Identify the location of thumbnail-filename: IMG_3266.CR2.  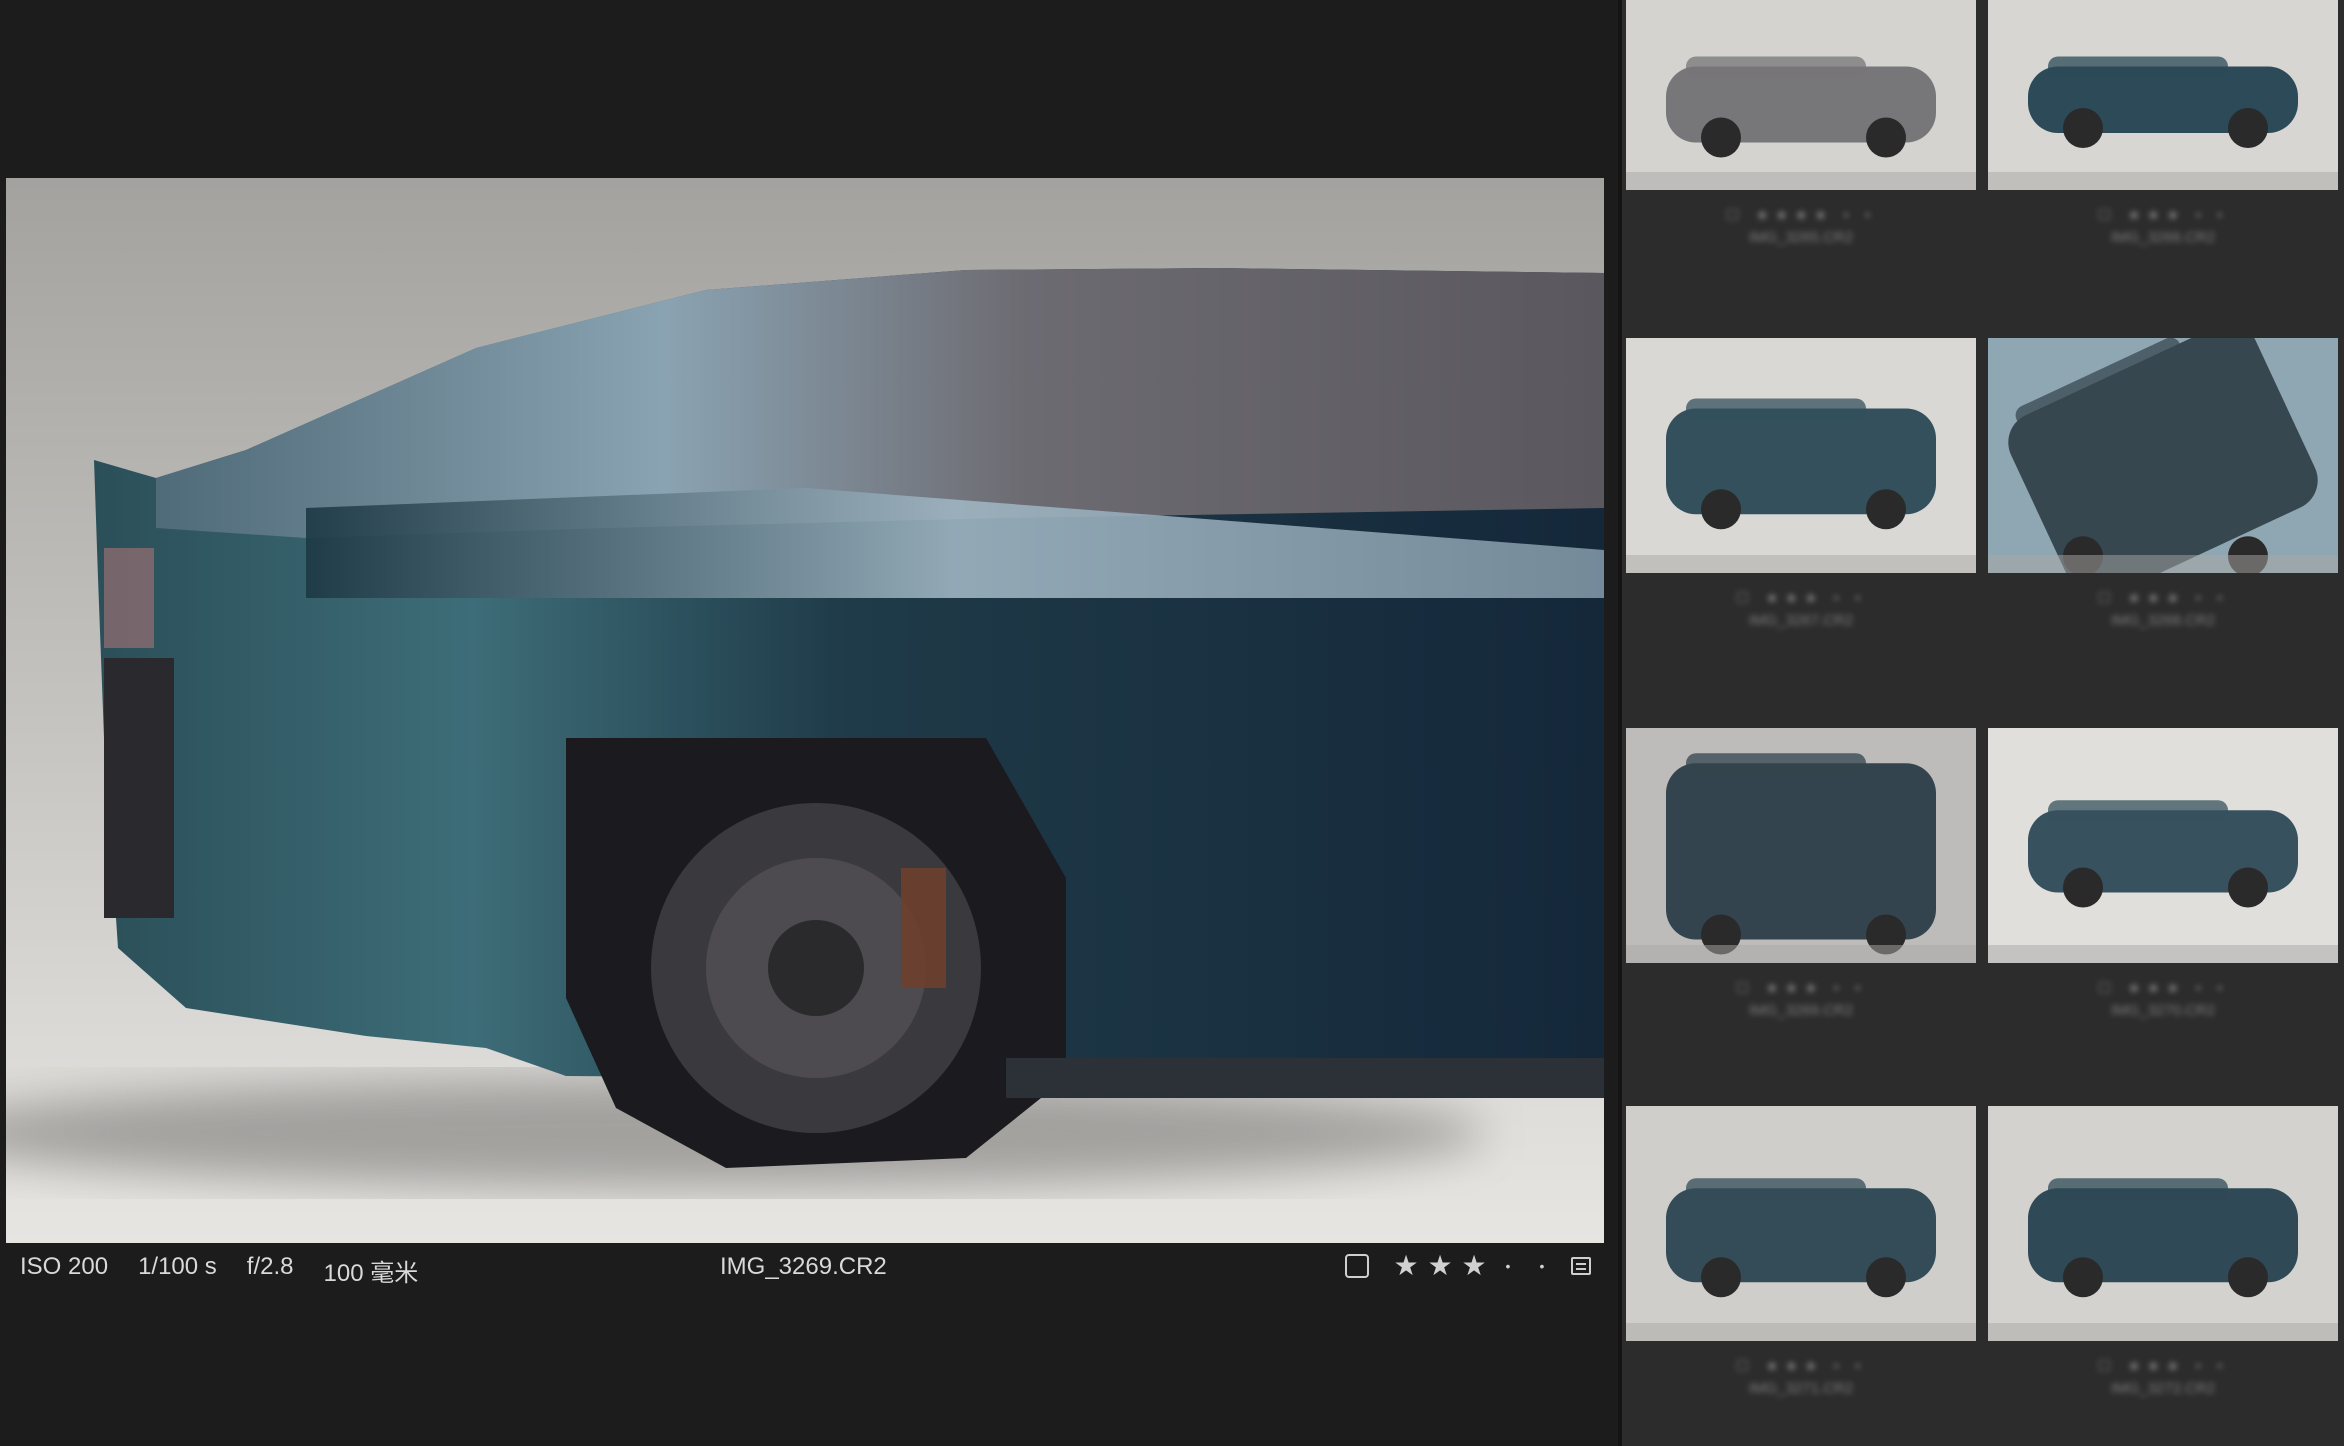
(2163, 237).